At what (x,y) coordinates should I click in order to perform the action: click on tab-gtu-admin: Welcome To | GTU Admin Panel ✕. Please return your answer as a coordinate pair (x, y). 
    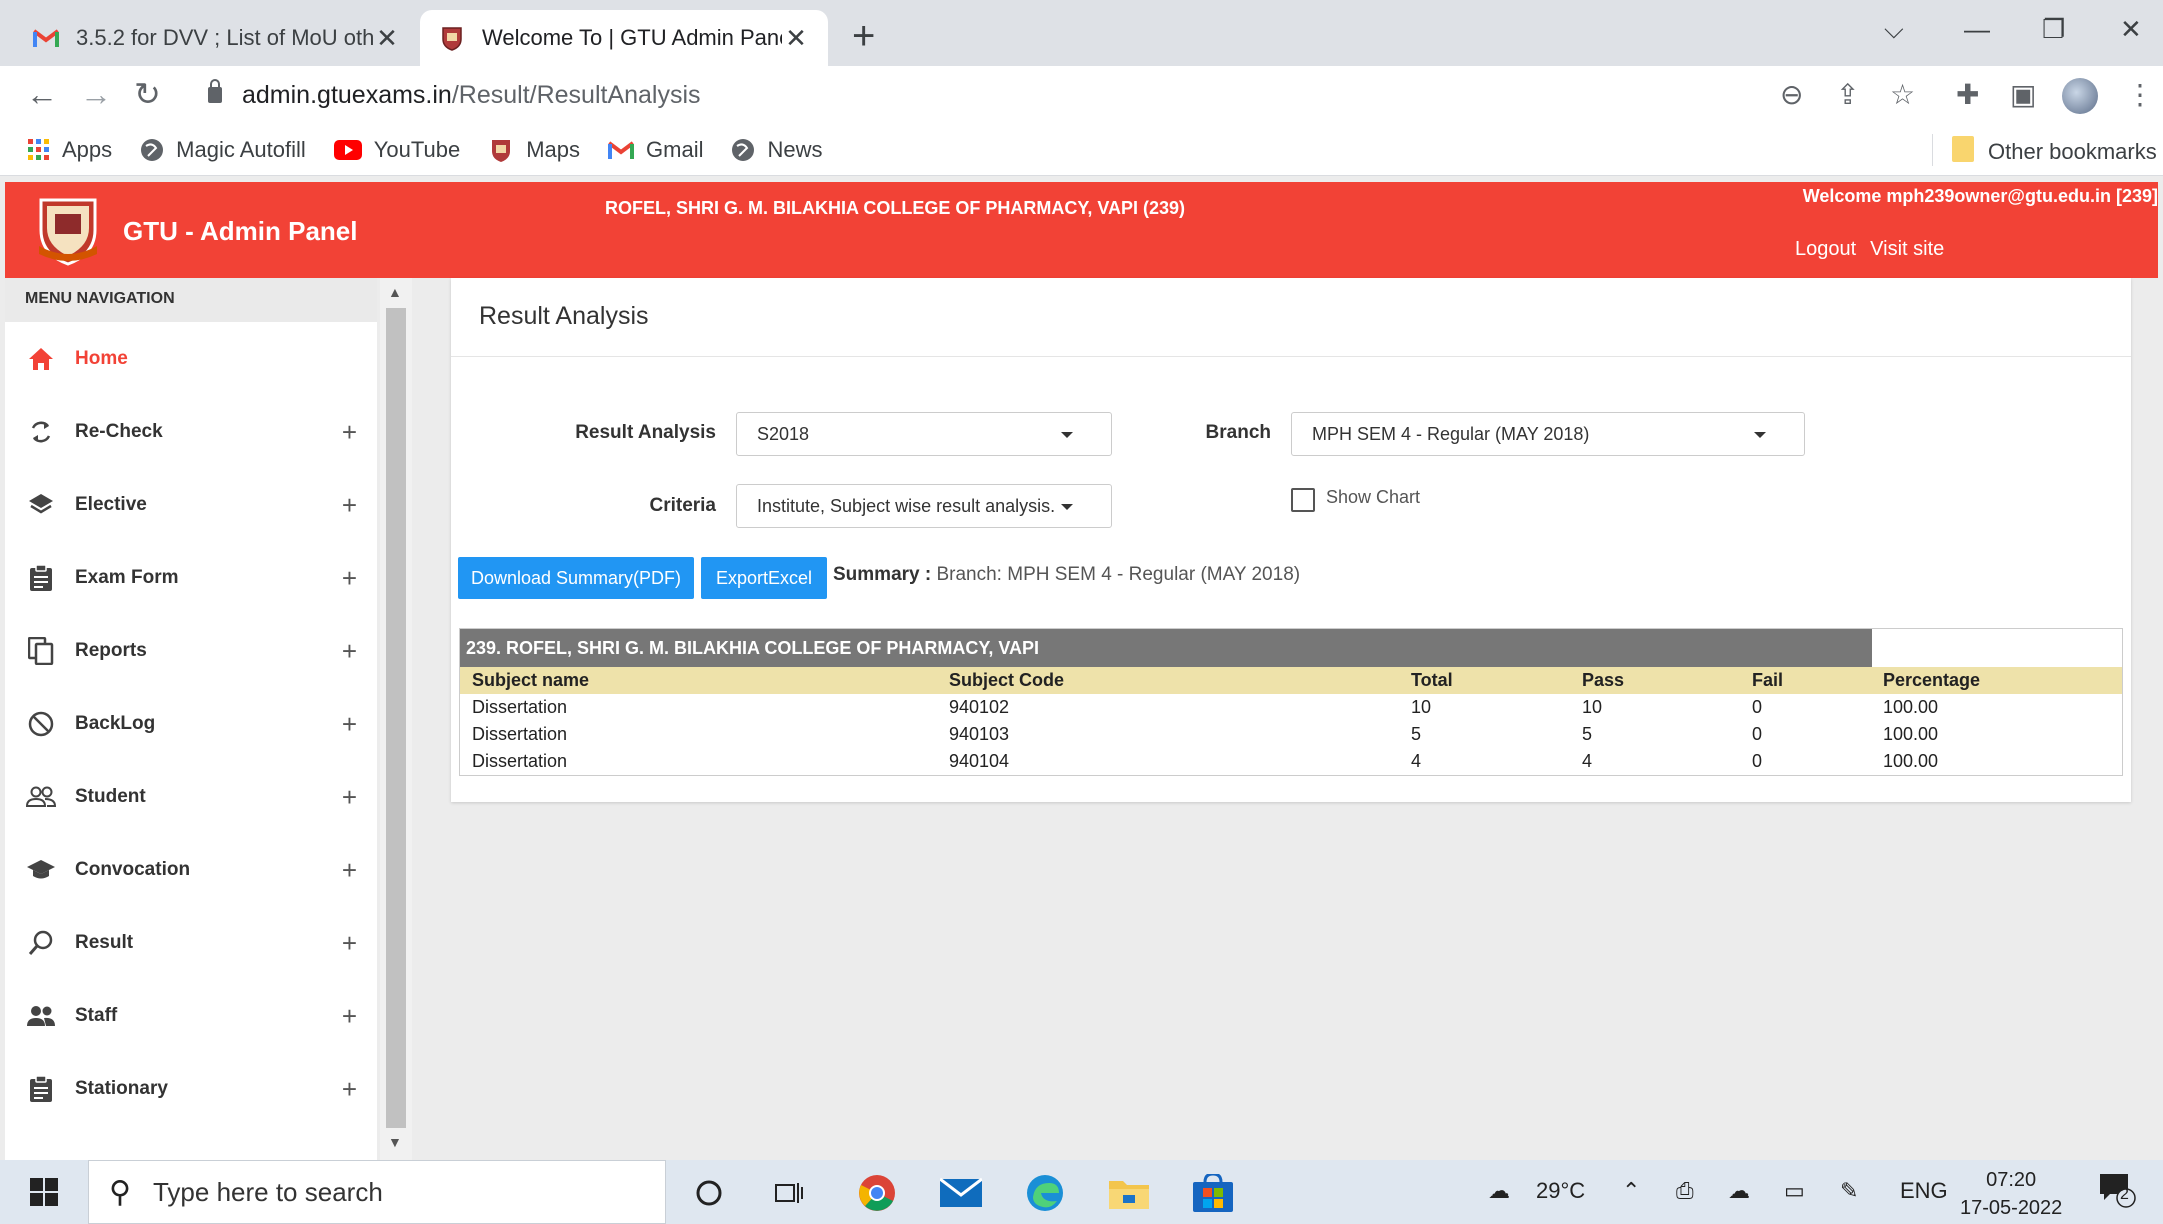
    Looking at the image, I should click on (624, 38).